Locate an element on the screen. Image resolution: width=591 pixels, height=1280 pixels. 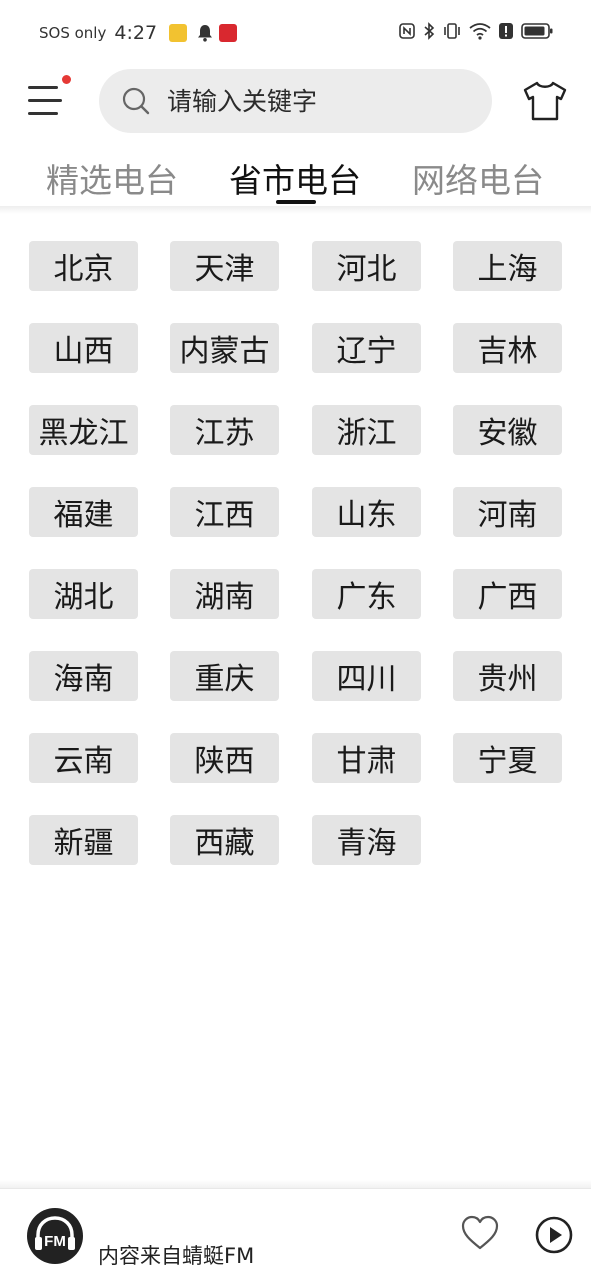
province-chip: 湖北 is located at coordinates (83, 594).